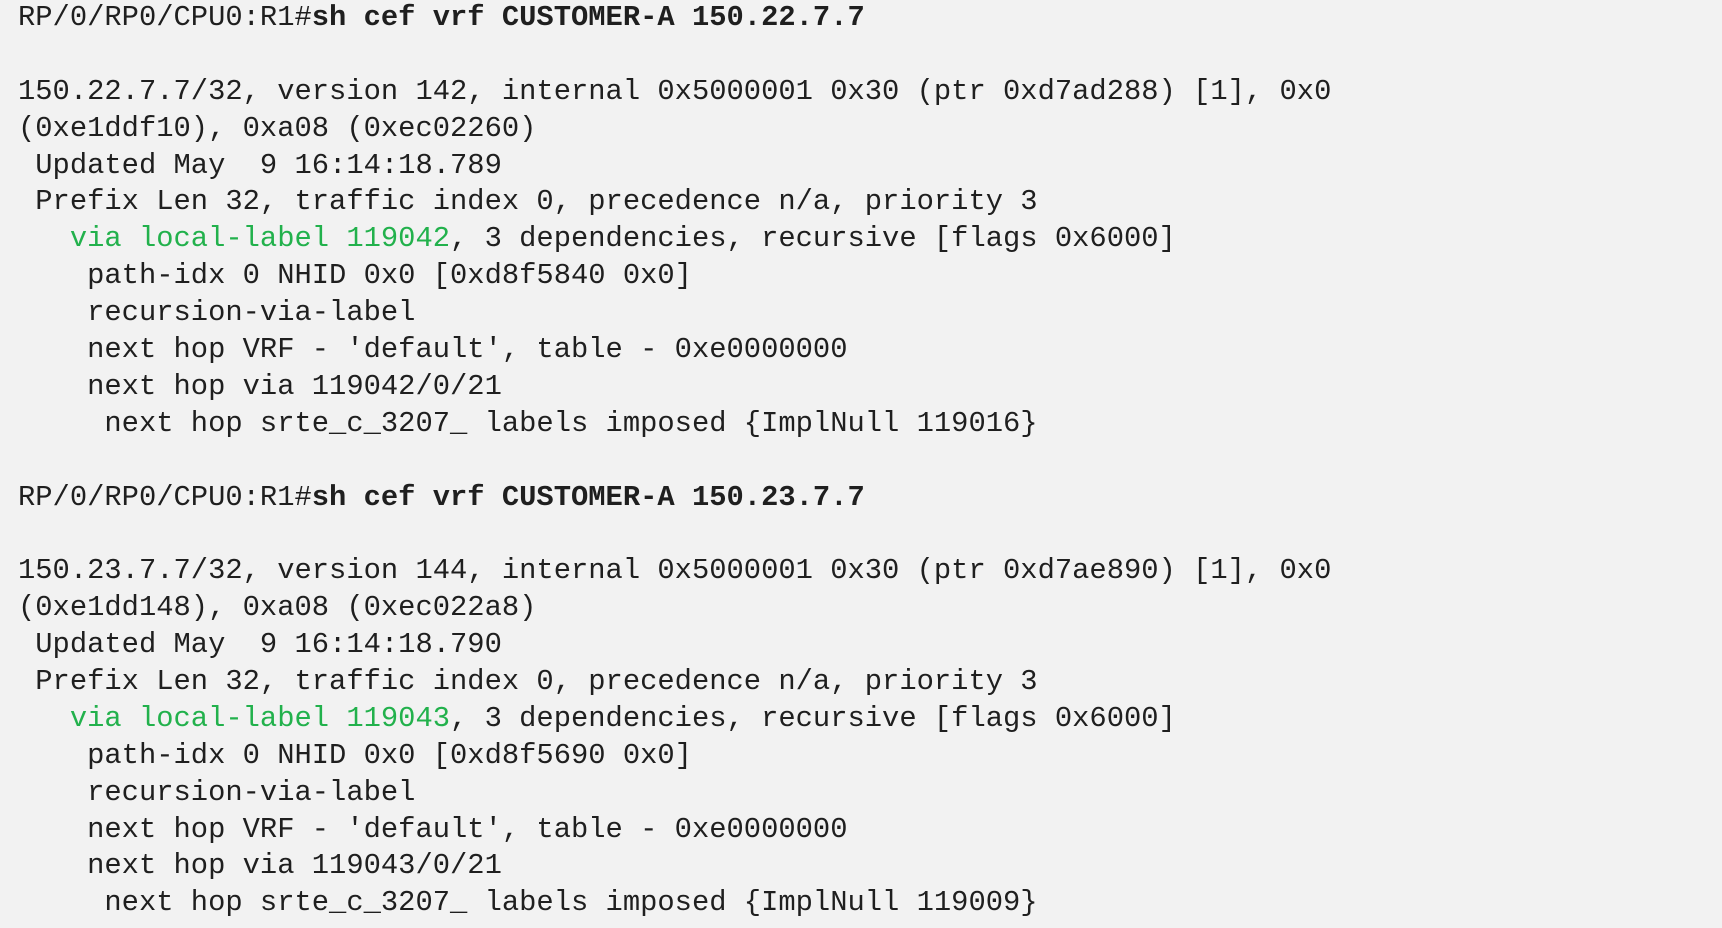 Image resolution: width=1722 pixels, height=928 pixels. I want to click on cef-entry-line: (0xe1dd148), 0xa08 (0xec022a8), so click(277, 608).